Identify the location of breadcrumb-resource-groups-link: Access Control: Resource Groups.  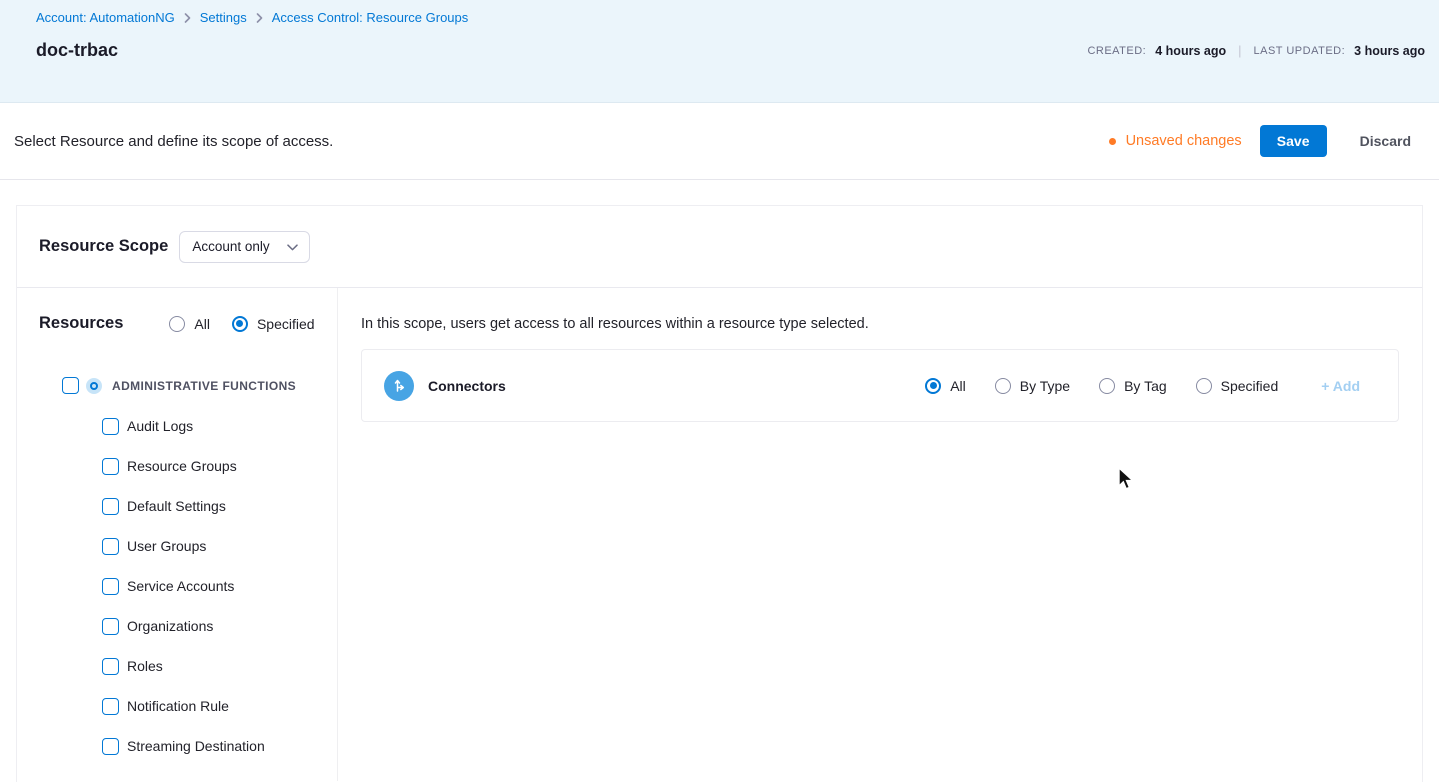
(370, 17).